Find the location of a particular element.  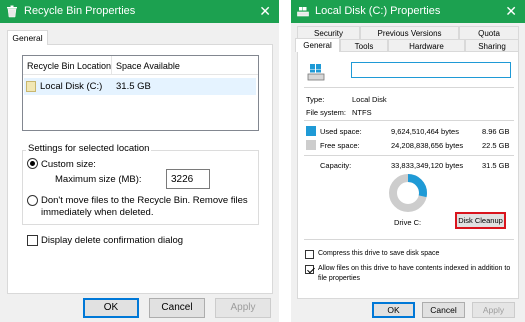

column-header-location: Recycle Bin Location is located at coordinates (69, 66).